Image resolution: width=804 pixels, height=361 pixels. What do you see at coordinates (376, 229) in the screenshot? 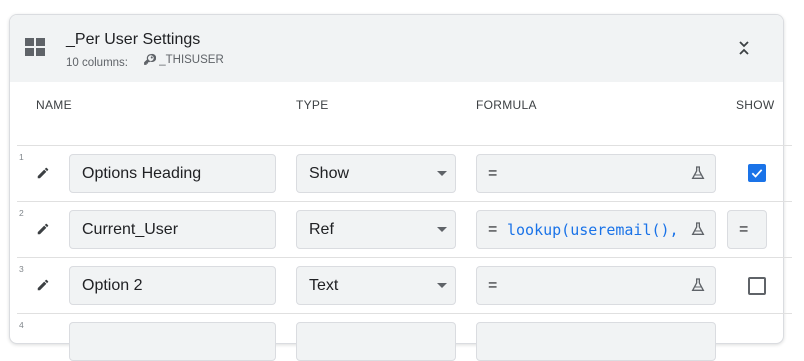
I see `column-type-select: Ref` at bounding box center [376, 229].